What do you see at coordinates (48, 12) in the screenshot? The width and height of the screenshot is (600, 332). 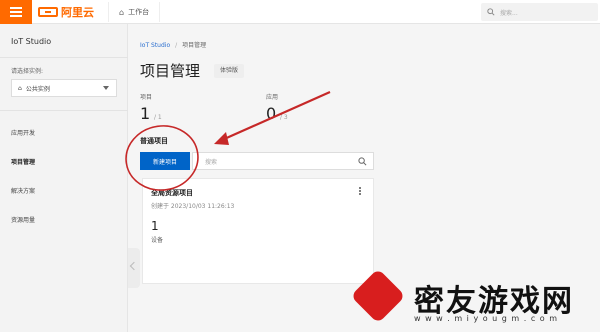 I see `aliyun-logo-icon` at bounding box center [48, 12].